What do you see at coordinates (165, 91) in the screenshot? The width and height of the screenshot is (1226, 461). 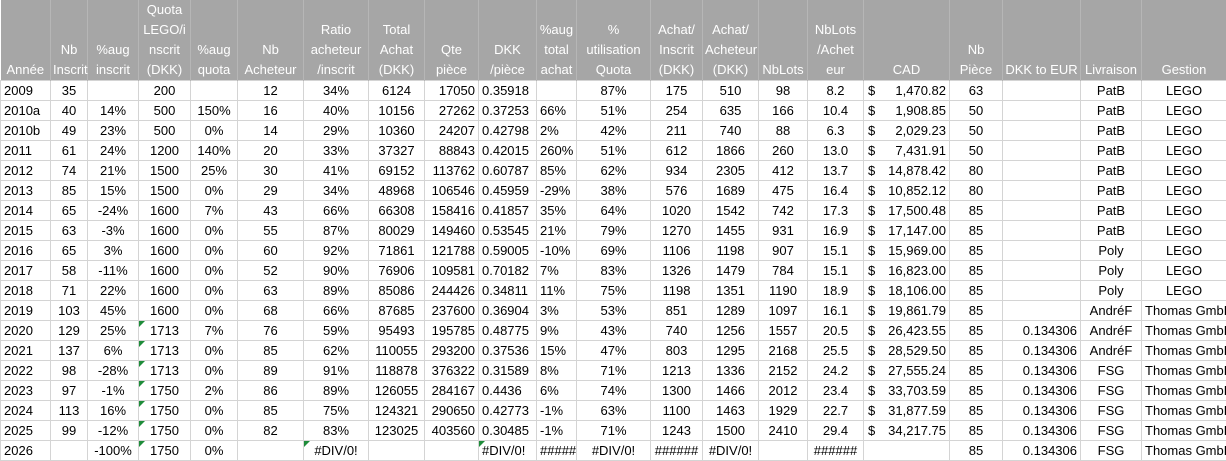 I see `table-cell: 200` at bounding box center [165, 91].